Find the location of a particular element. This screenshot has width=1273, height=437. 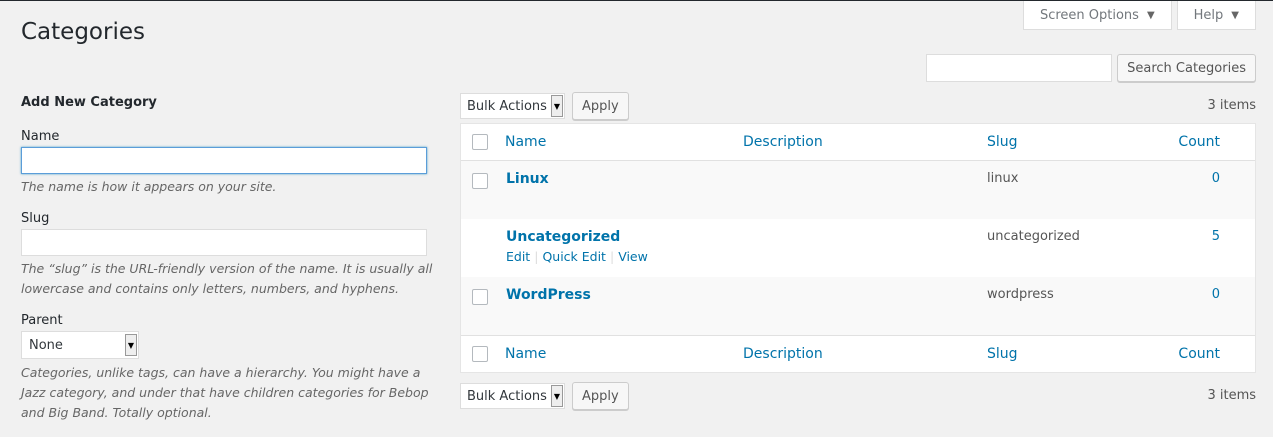

category-slug: uncategorized is located at coordinates (1033, 236).